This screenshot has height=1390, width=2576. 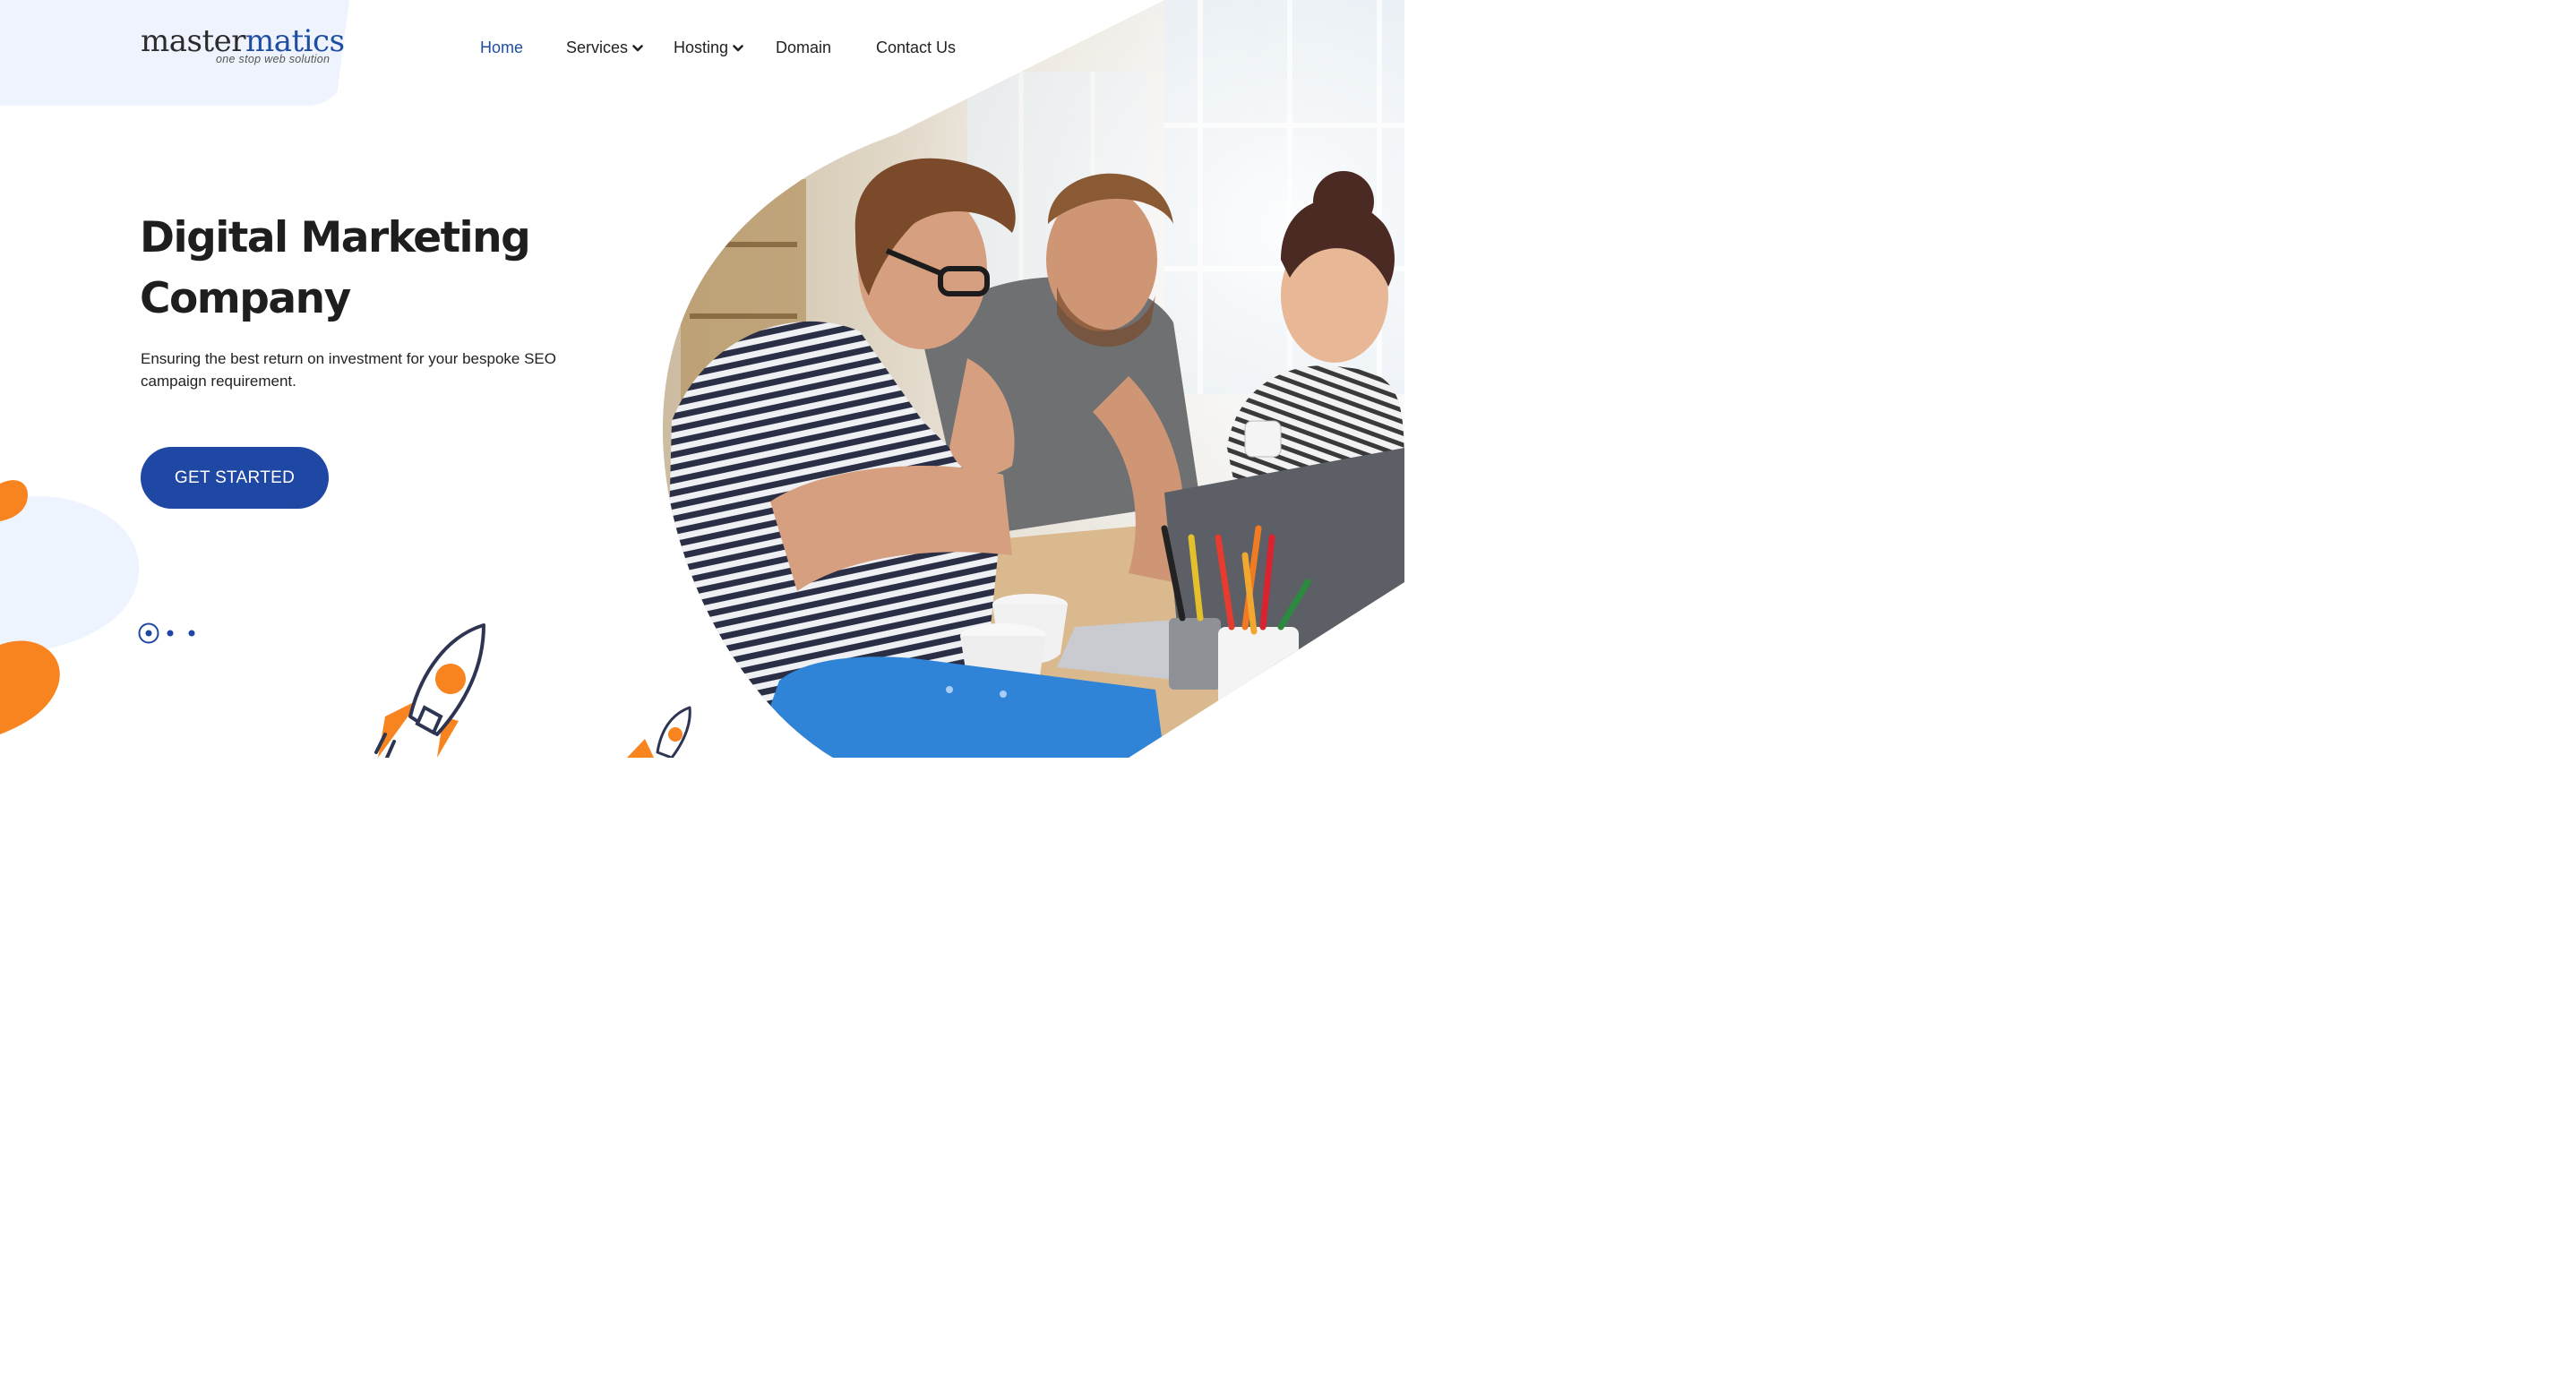 I want to click on brand-tagline: one stop web solution, so click(x=273, y=59).